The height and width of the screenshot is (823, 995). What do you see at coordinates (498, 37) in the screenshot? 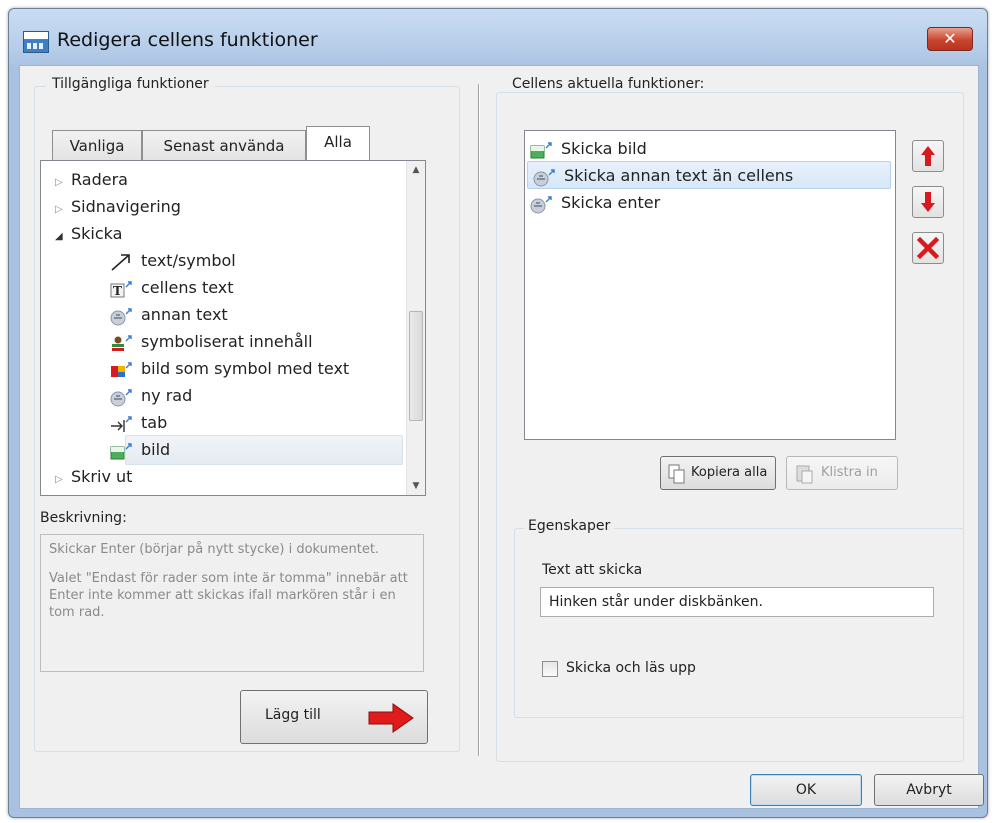
I see `title-bar: Redigera cellens funktioner ✕` at bounding box center [498, 37].